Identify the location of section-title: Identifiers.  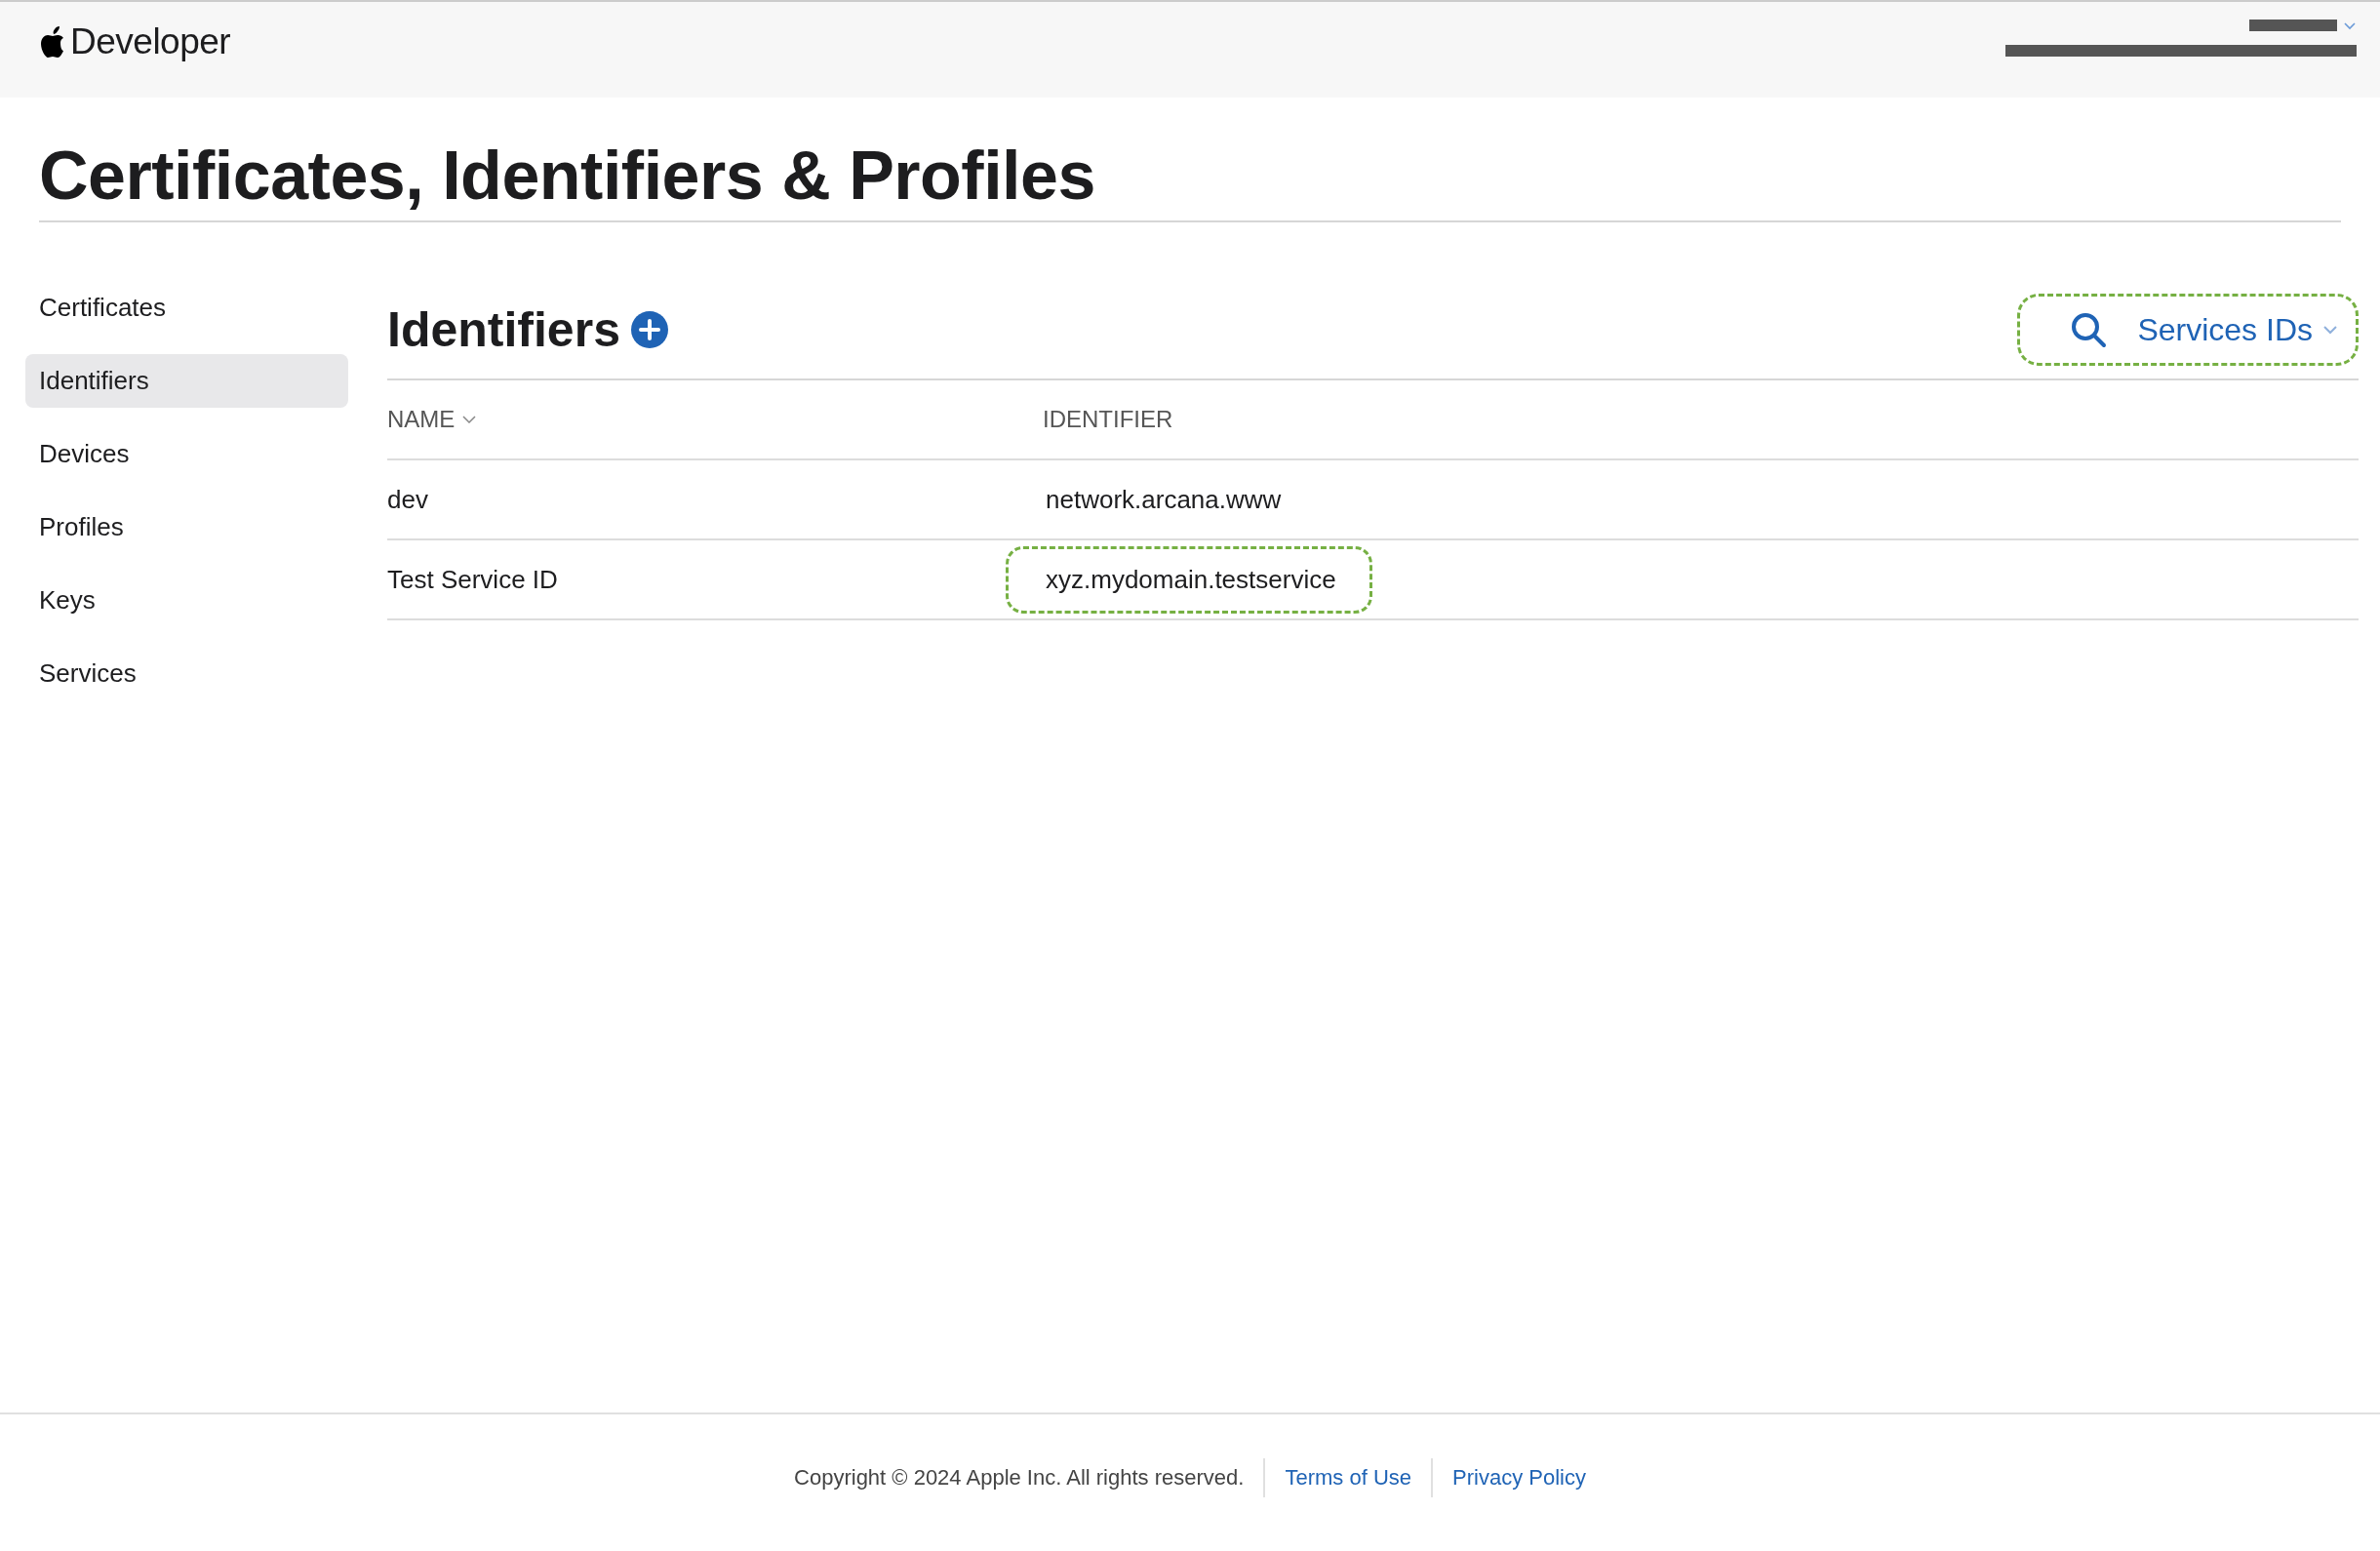
(503, 329).